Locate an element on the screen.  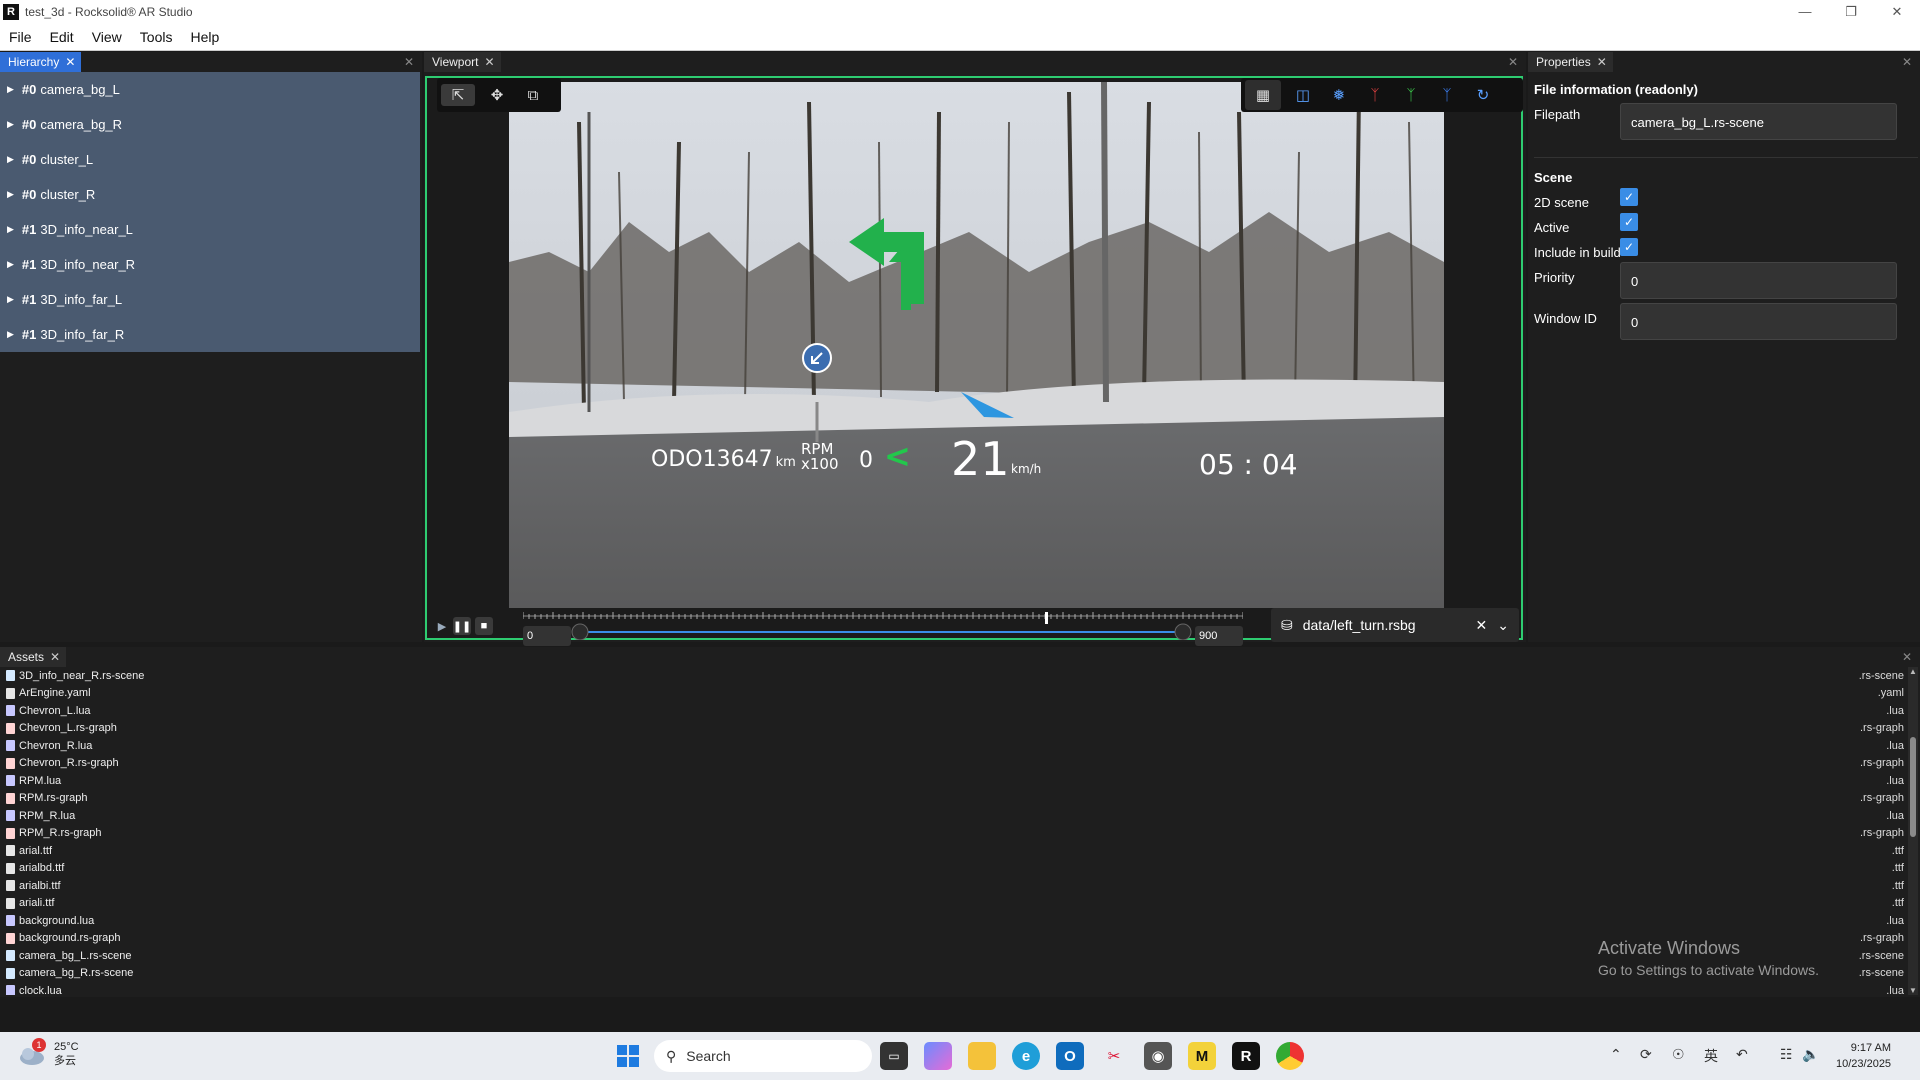
m-app-icon: M is located at coordinates (1202, 1056).